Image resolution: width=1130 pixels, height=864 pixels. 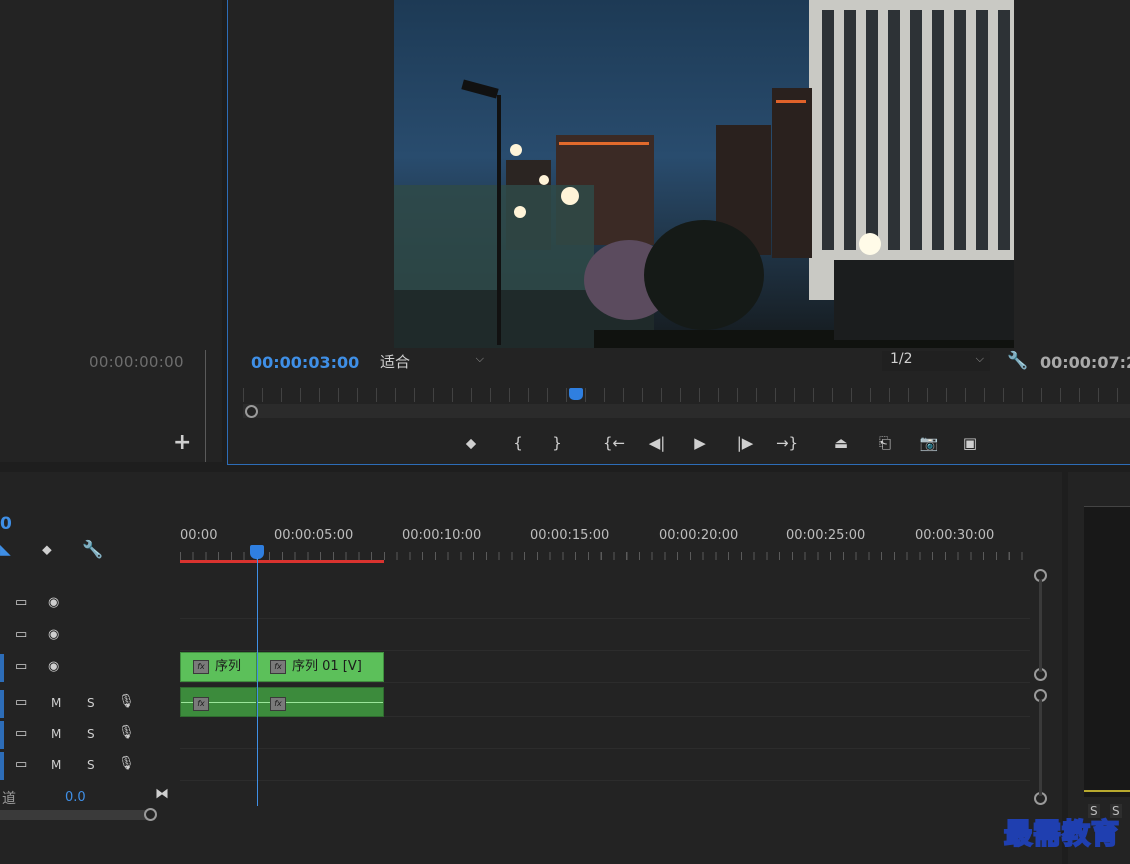 I want to click on ruler-label: 00:00, so click(x=199, y=535).